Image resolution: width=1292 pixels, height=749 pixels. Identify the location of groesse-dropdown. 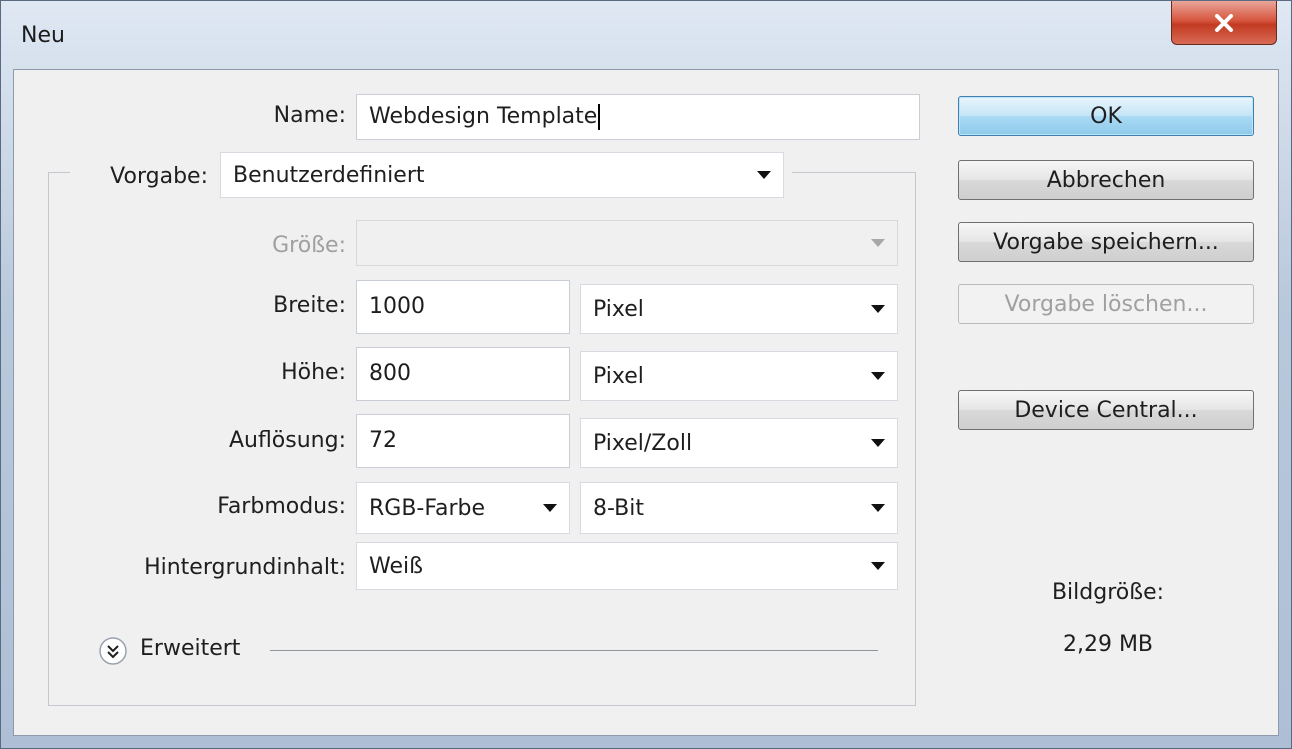
(627, 243).